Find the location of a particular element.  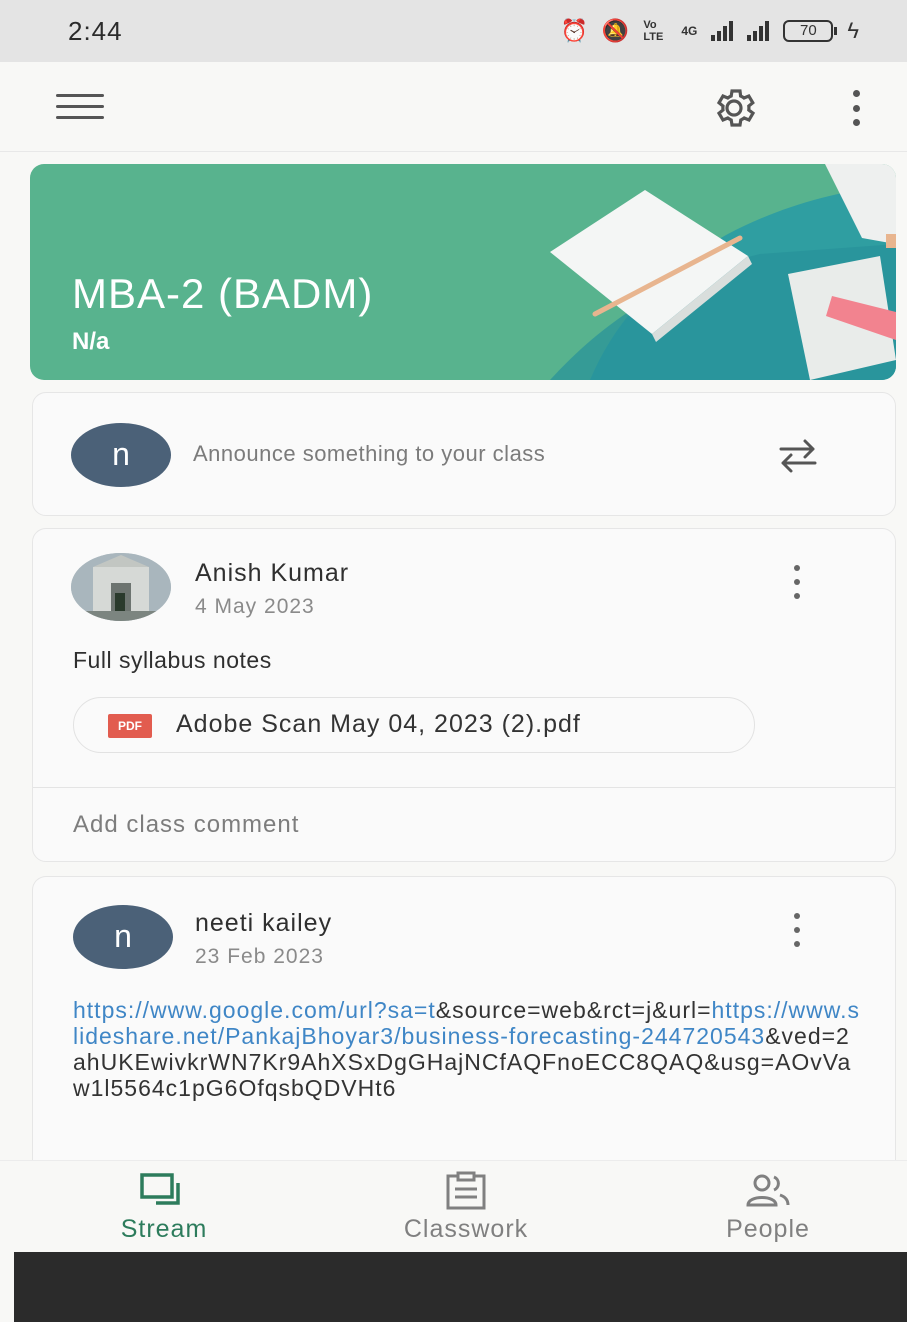

bottom-navigation: Stream Classwork People is located at coordinates (453, 1206).